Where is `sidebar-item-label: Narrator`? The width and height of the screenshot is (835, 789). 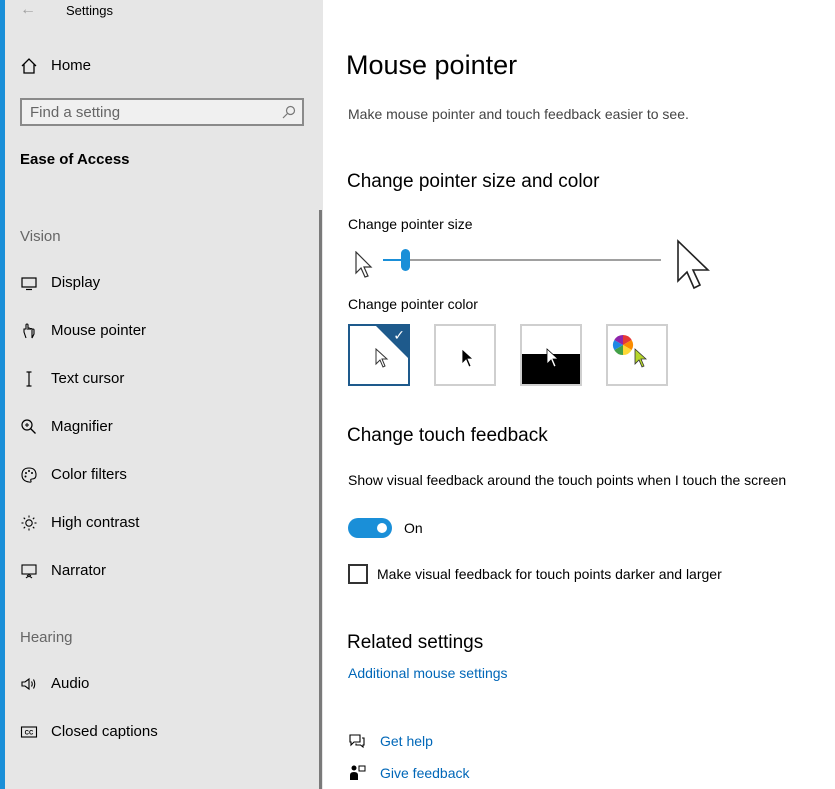
sidebar-item-label: Narrator is located at coordinates (79, 570).